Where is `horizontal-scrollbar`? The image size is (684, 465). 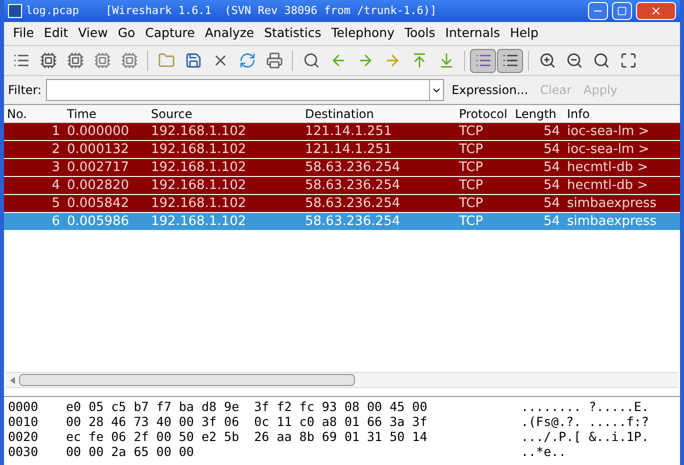
horizontal-scrollbar is located at coordinates (342, 380).